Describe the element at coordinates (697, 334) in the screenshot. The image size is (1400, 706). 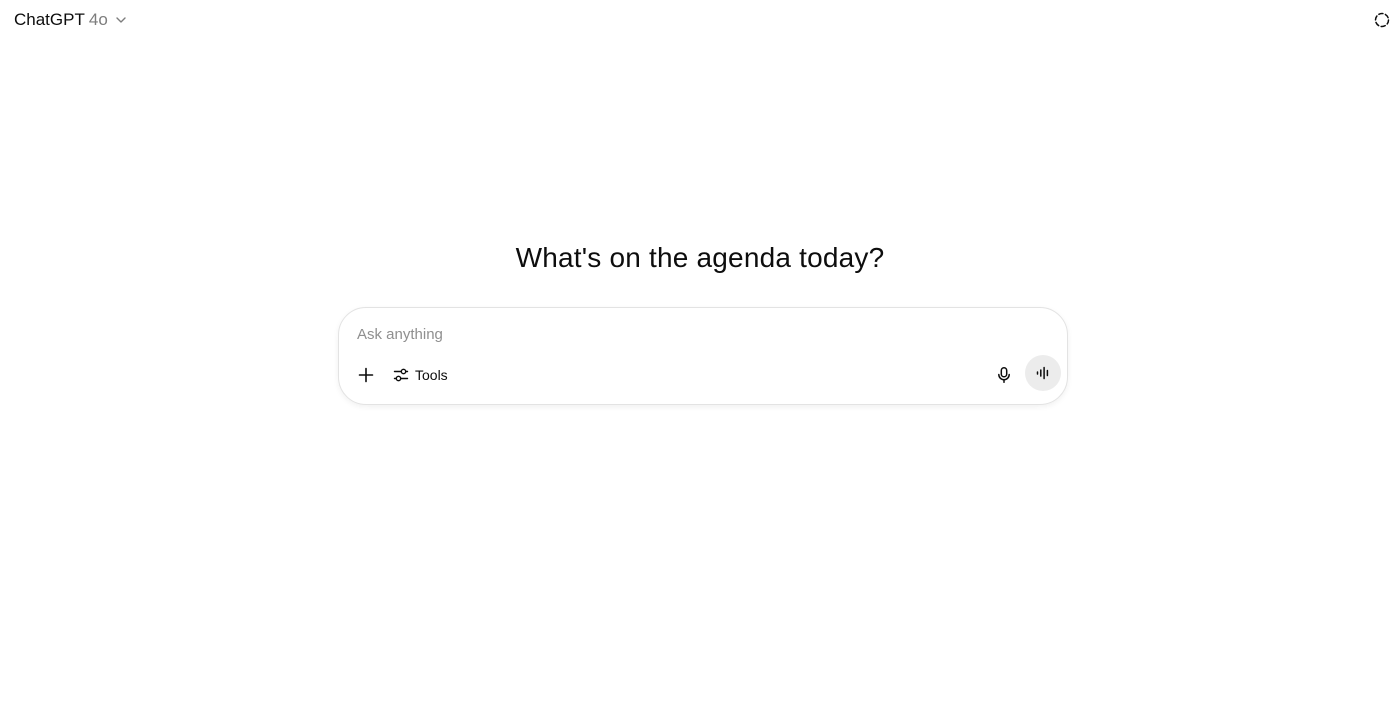
I see `prompt-input` at that location.